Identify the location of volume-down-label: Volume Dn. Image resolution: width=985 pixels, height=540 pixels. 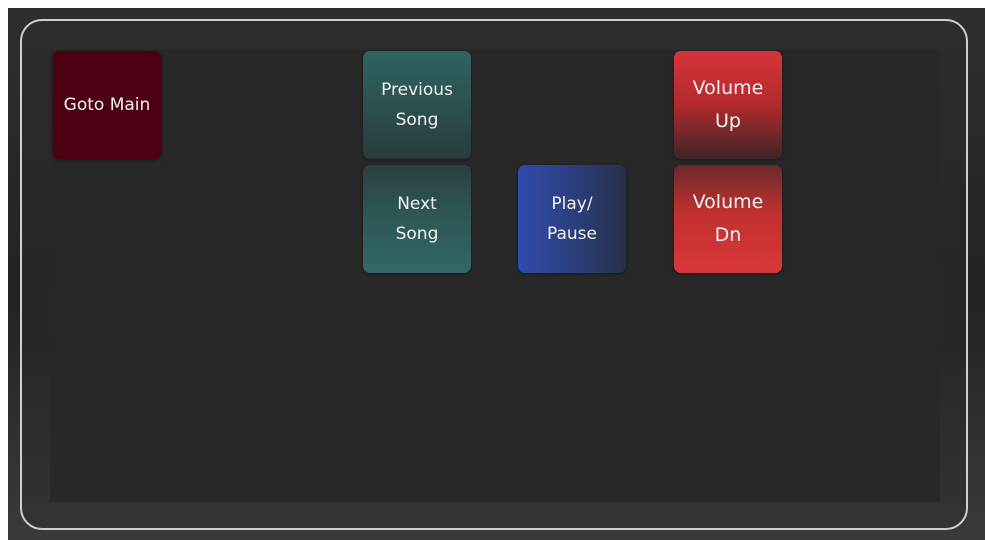
(728, 218).